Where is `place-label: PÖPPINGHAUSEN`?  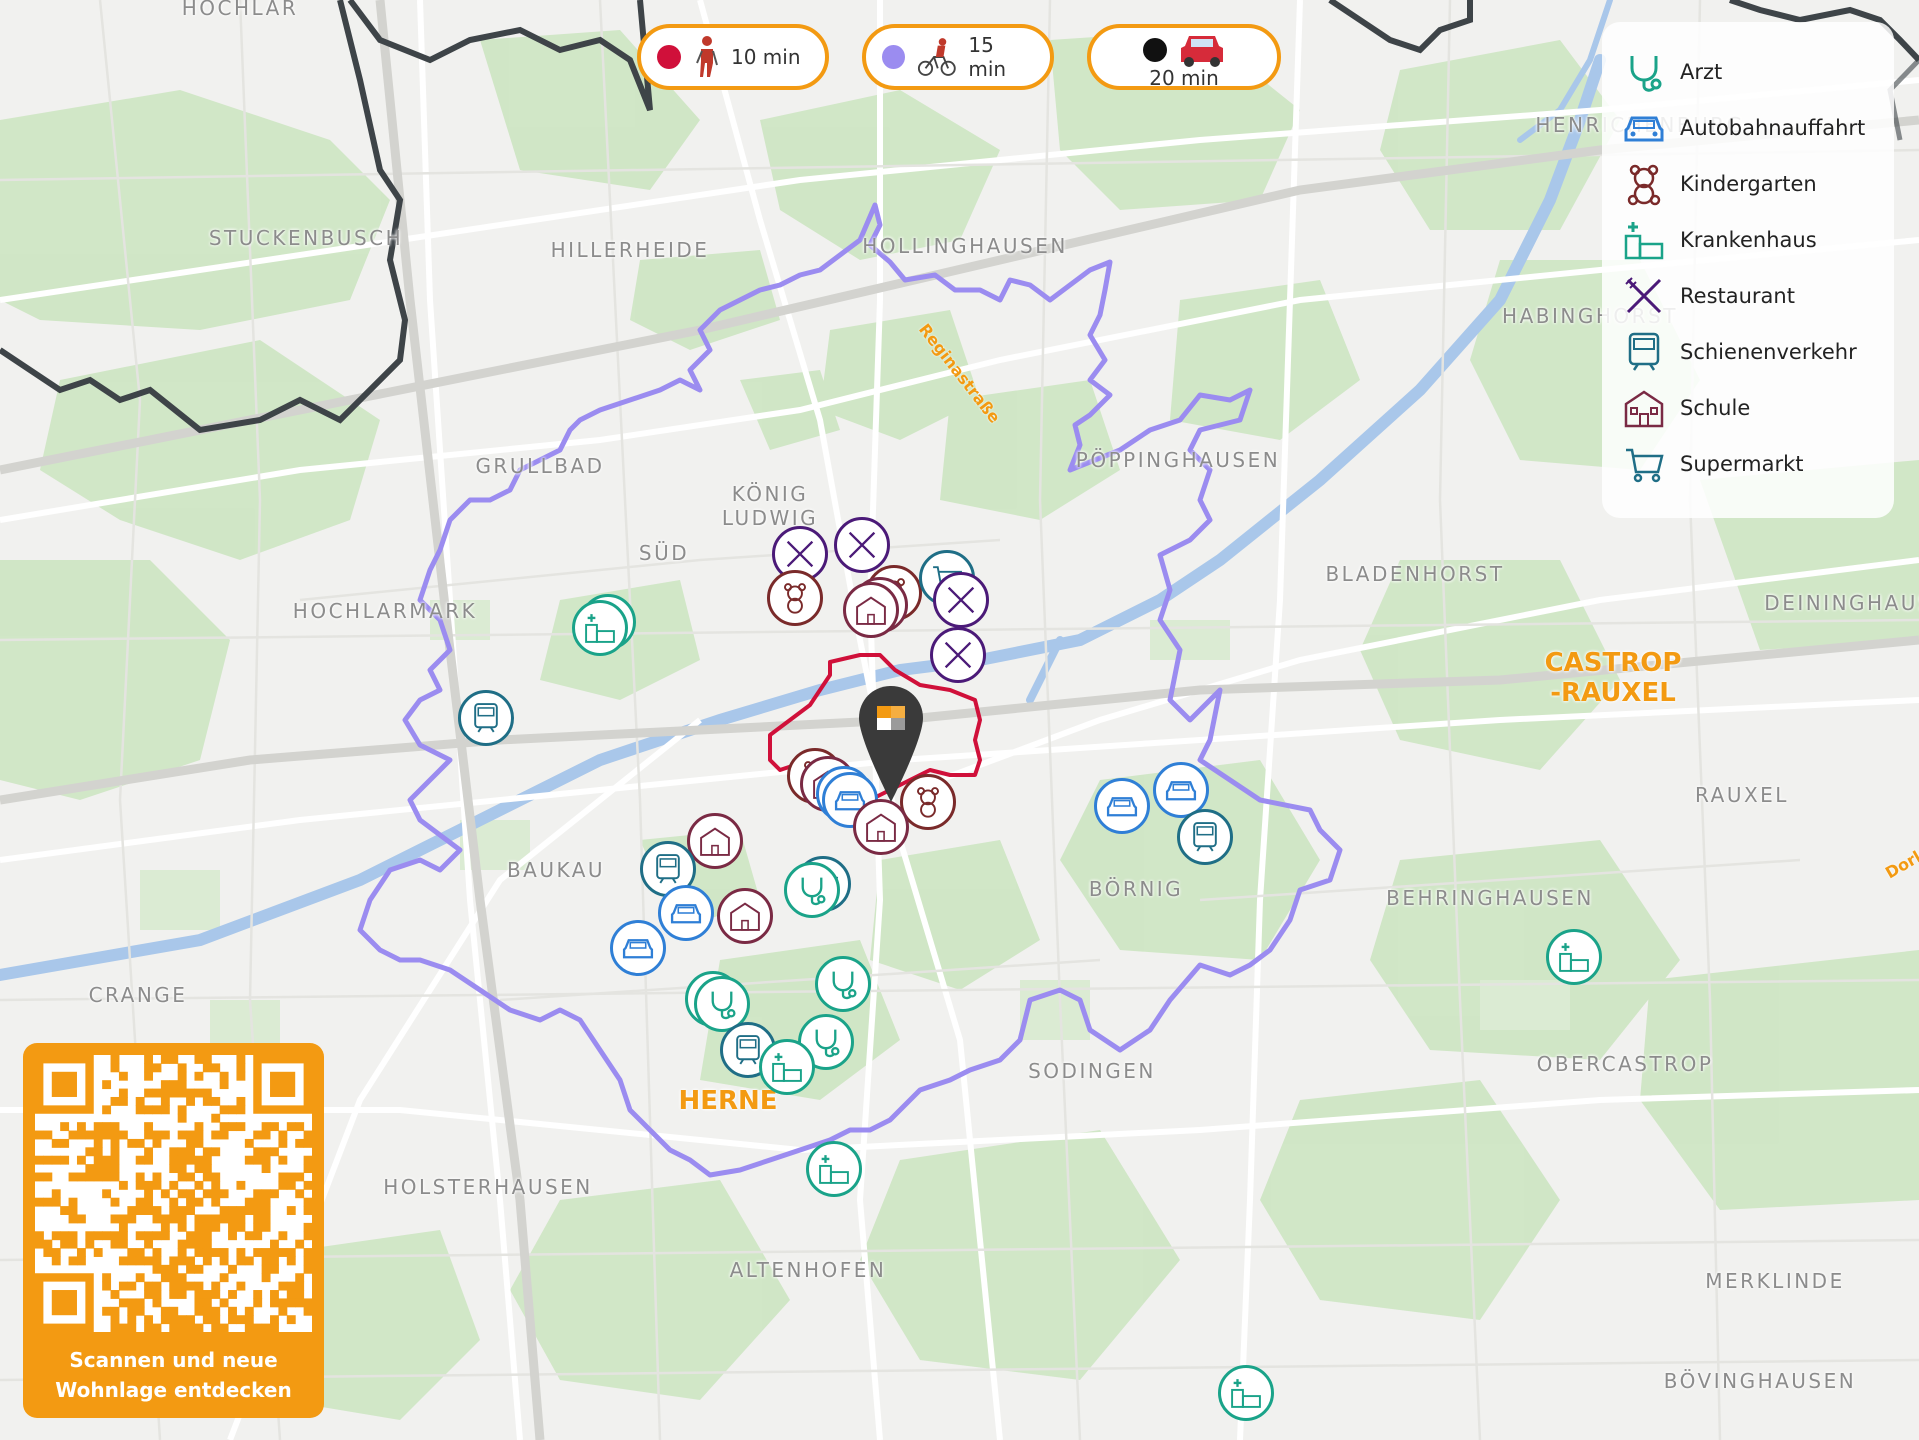 place-label: PÖPPINGHAUSEN is located at coordinates (1178, 460).